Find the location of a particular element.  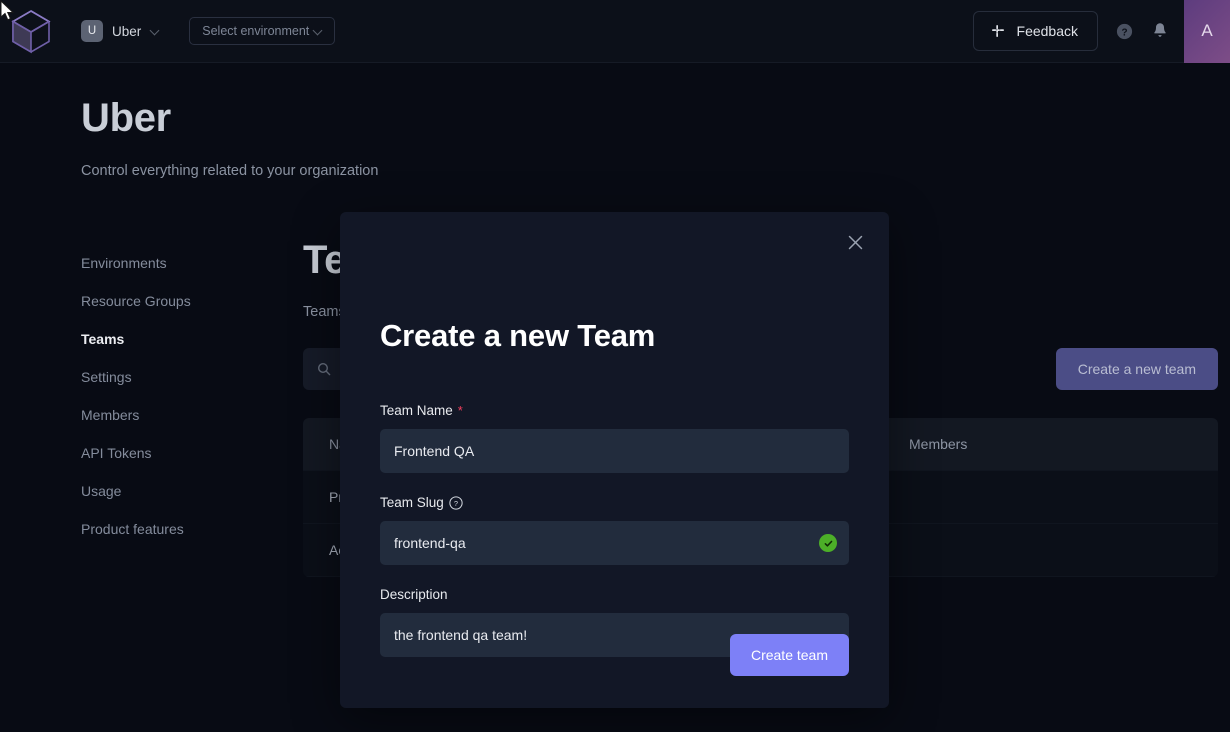

feedback-button: Feedback is located at coordinates (1035, 31).